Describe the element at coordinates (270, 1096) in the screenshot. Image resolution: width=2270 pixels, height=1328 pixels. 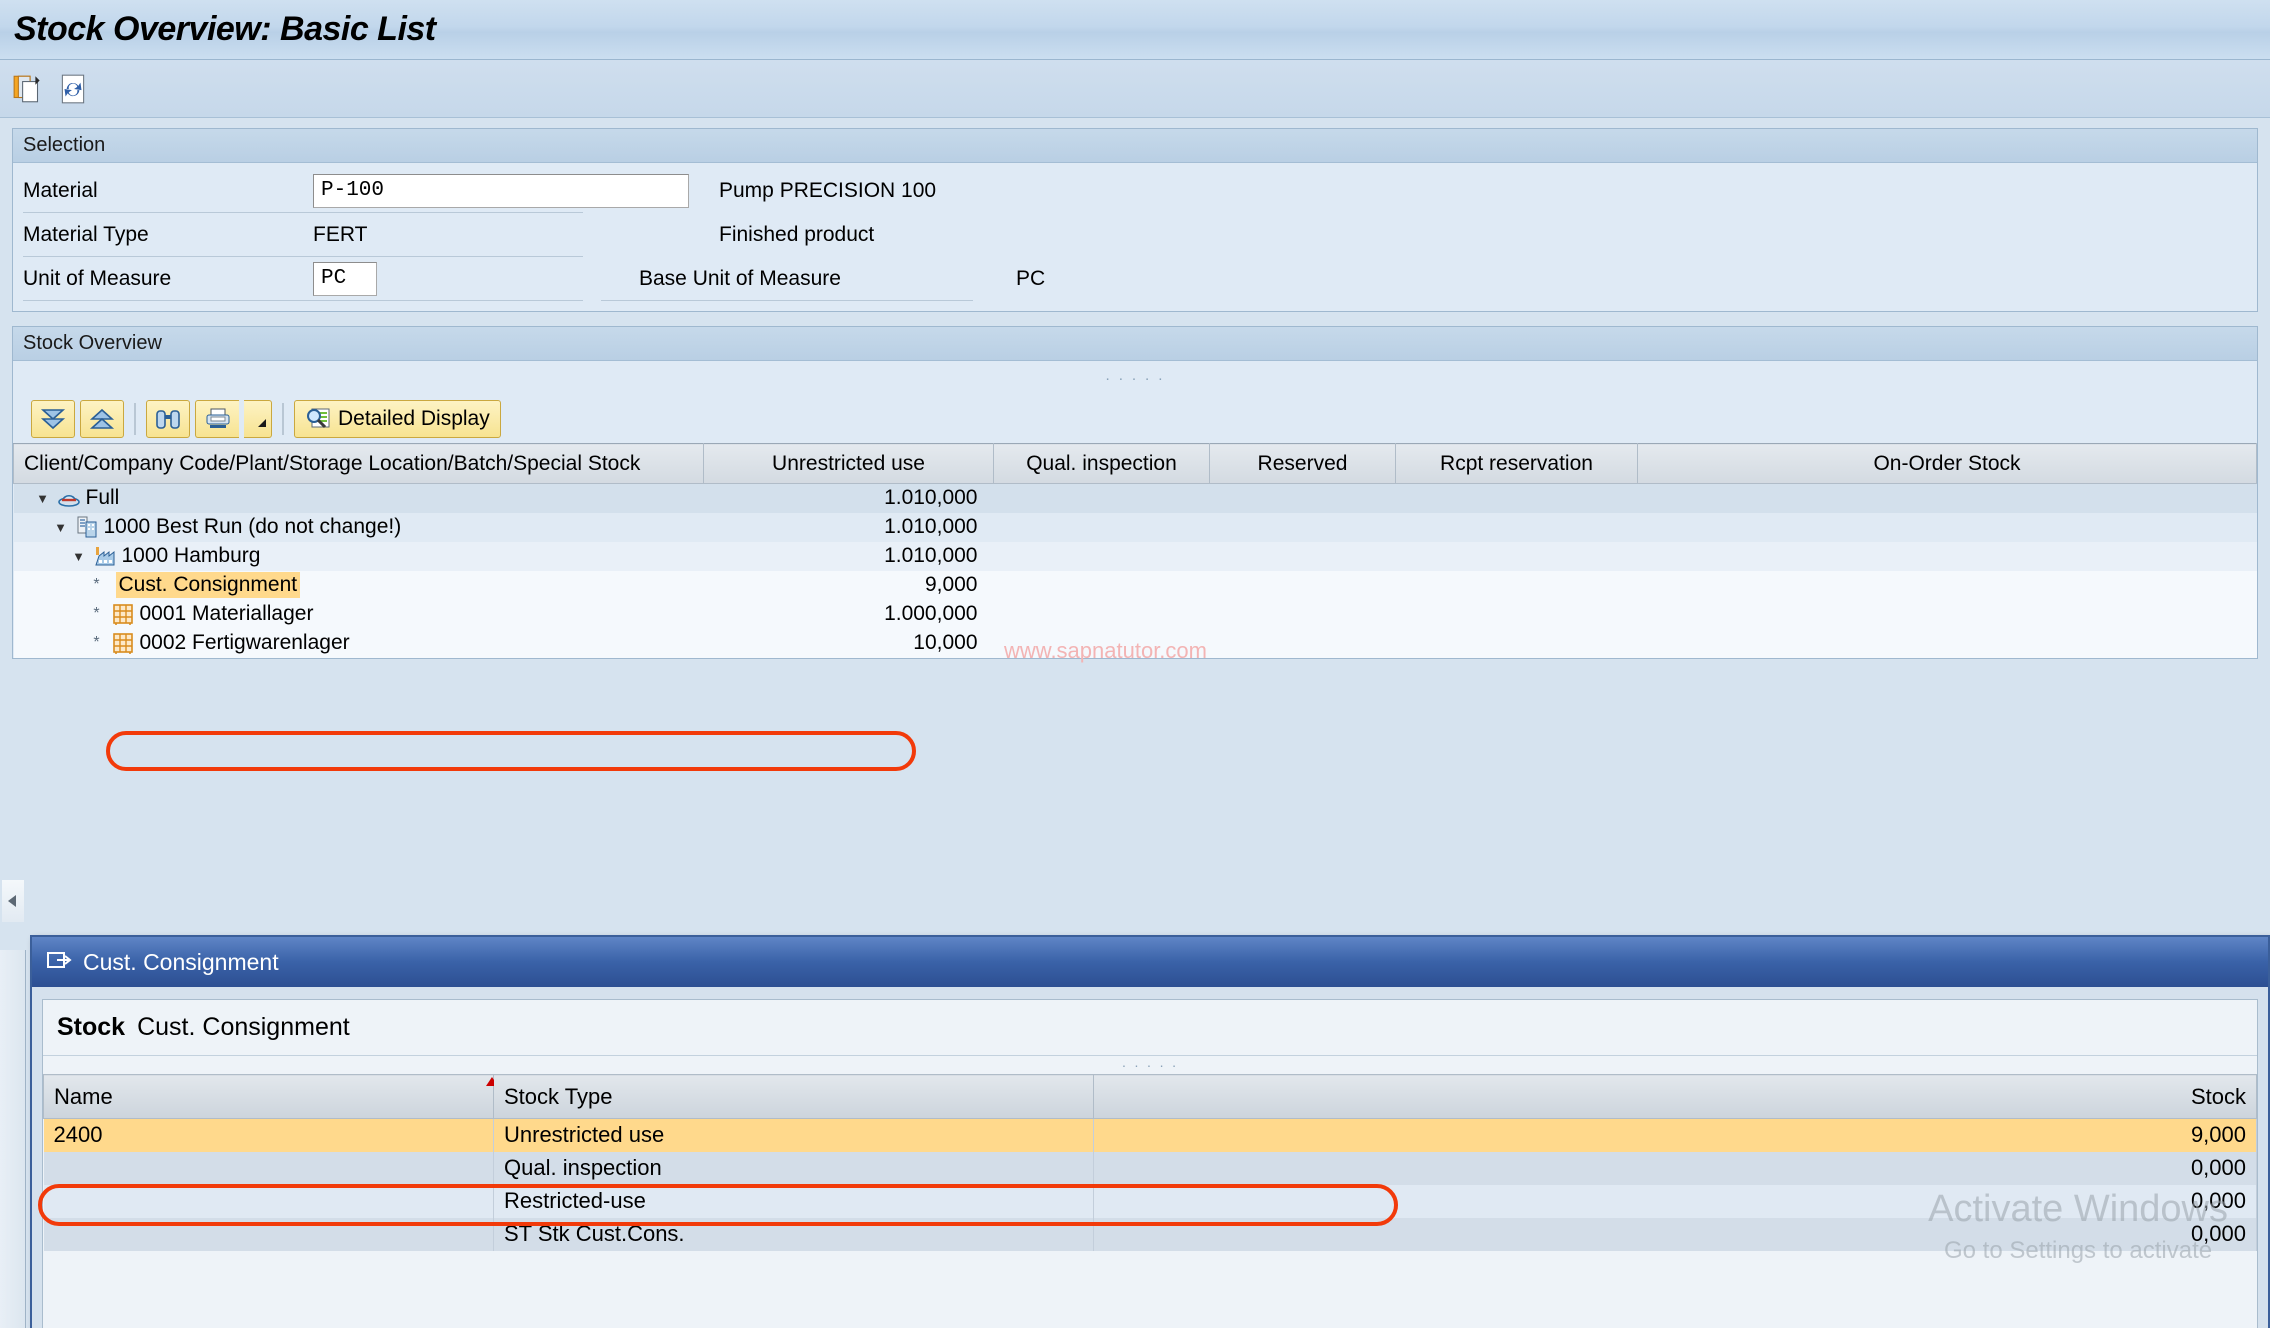
I see `detail-column-header-name: Name` at that location.